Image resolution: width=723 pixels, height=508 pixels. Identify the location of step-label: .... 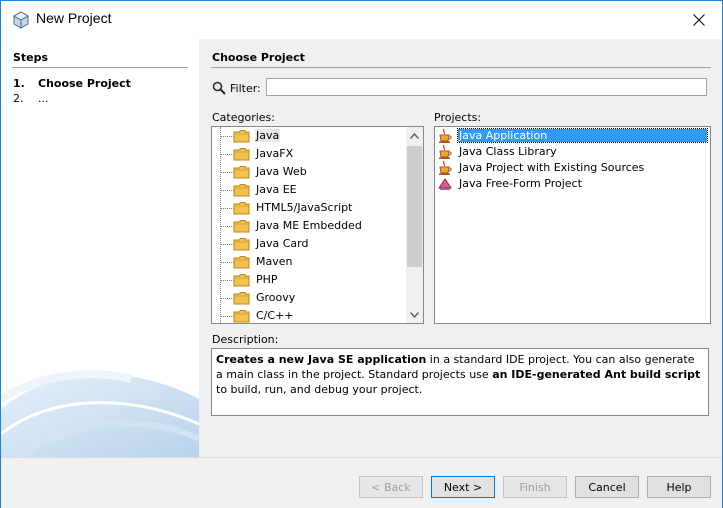
(43, 98).